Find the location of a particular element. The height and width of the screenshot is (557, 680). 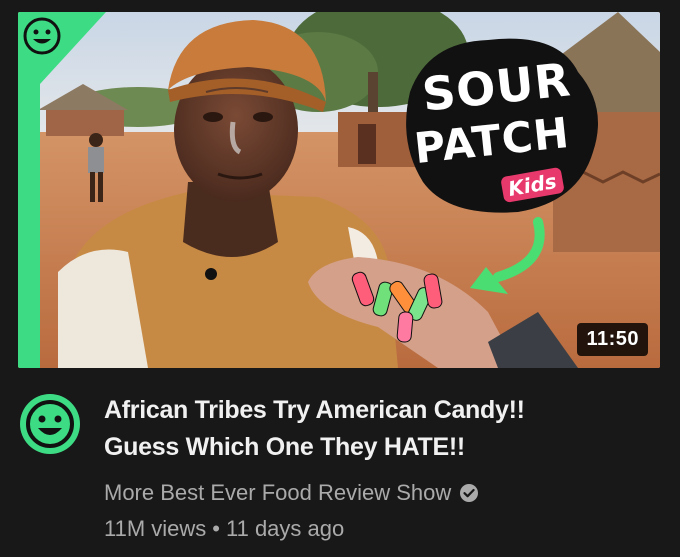

check-circle-icon is located at coordinates (469, 493).